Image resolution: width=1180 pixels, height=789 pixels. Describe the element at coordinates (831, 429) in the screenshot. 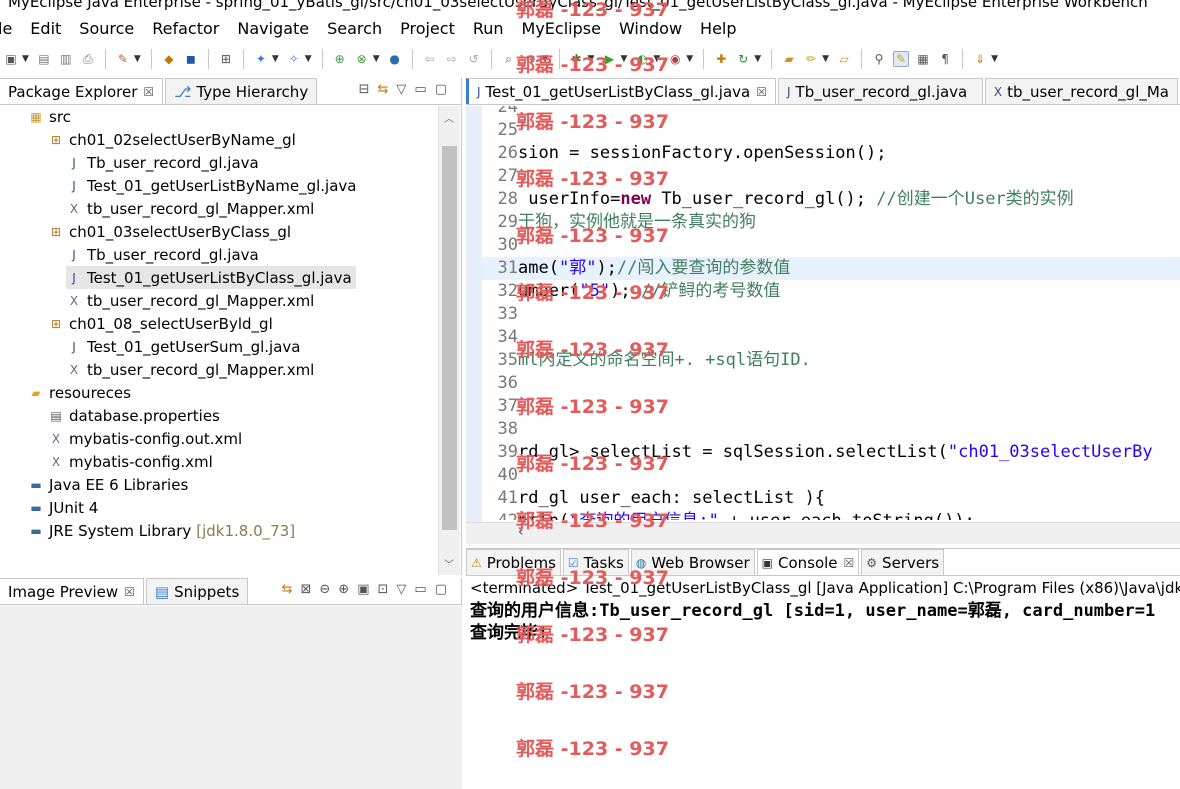

I see `code-line: 38` at that location.